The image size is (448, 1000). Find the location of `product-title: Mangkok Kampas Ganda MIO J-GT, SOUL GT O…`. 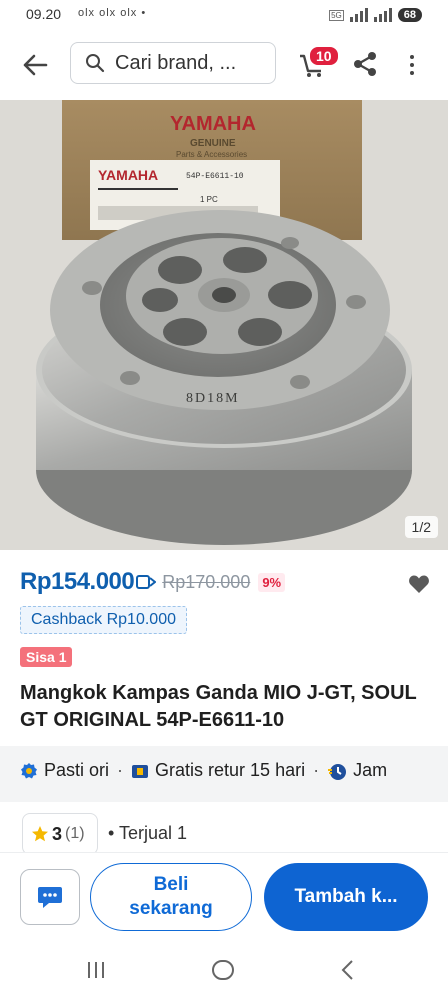

product-title: Mangkok Kampas Ganda MIO J-GT, SOUL GT O… is located at coordinates (218, 706).